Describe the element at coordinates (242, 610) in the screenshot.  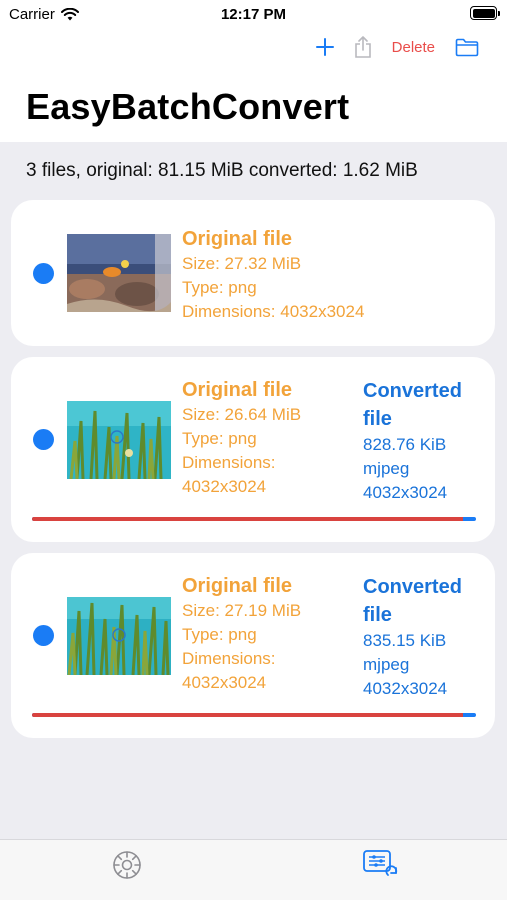
I see `original-size: Size: 27.19 MiB` at that location.